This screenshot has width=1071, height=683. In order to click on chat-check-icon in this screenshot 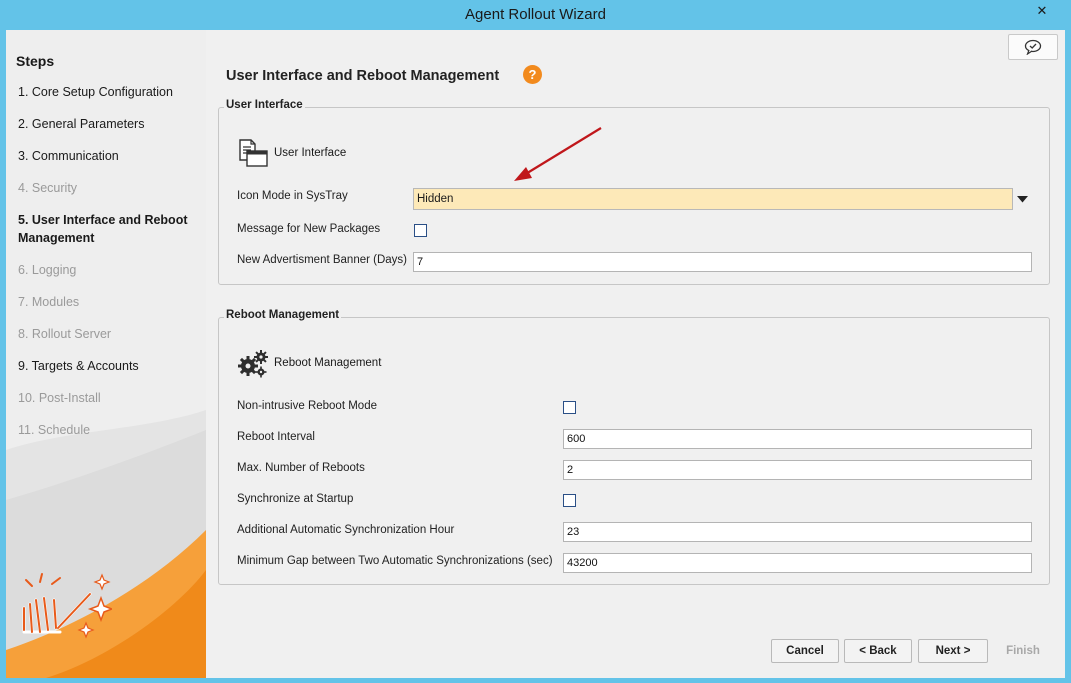, I will do `click(1033, 47)`.